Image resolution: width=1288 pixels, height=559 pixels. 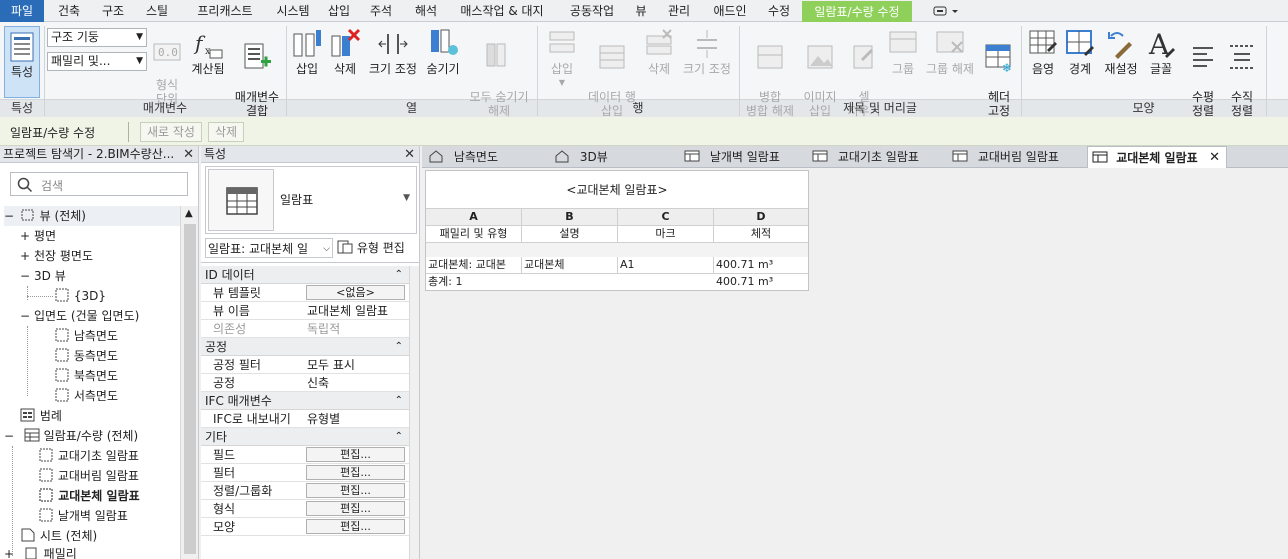 What do you see at coordinates (305, 347) in the screenshot?
I see `prop-group-phasing: 공정 ⌃` at bounding box center [305, 347].